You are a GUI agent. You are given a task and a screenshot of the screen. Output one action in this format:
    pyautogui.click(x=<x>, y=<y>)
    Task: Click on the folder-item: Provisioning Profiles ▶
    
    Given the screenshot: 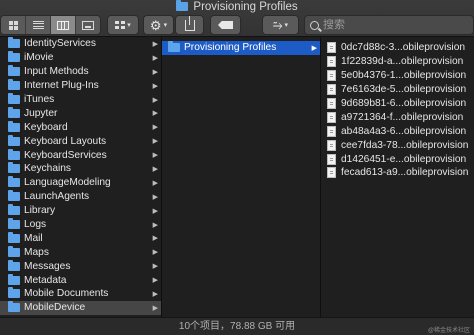 What is the action you would take?
    pyautogui.click(x=241, y=48)
    